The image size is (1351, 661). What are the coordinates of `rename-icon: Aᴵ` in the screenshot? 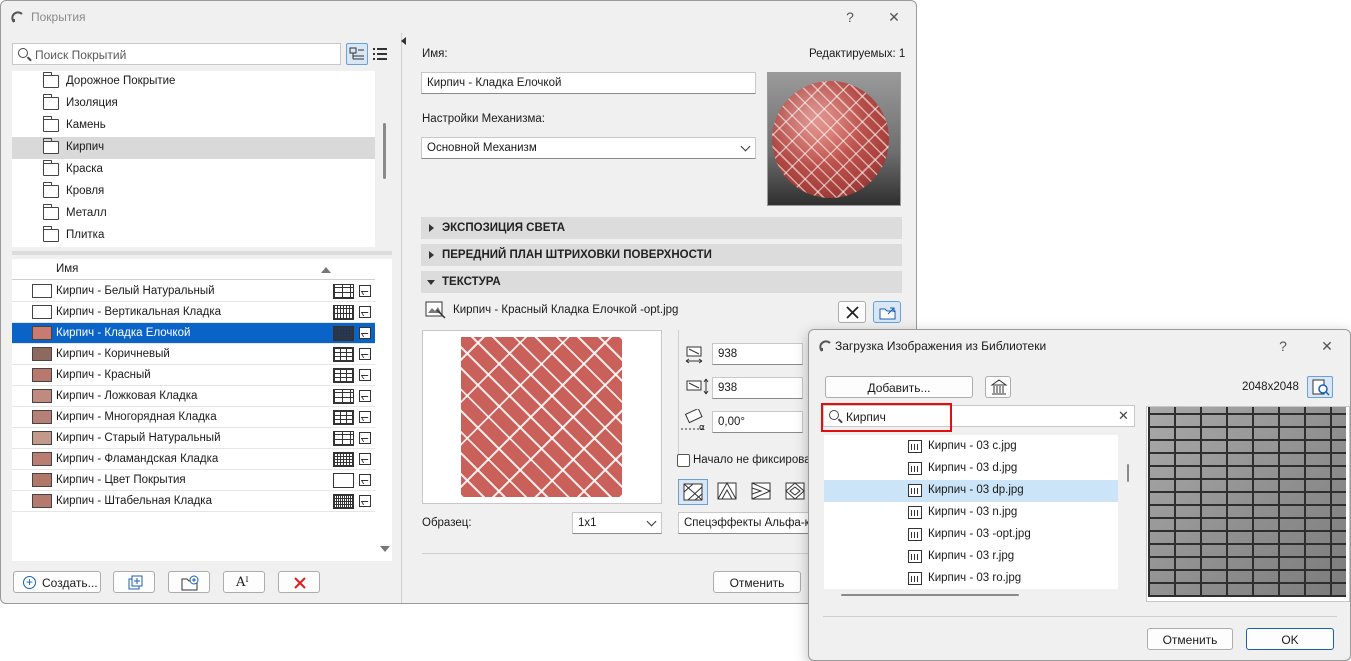 It's located at (242, 582).